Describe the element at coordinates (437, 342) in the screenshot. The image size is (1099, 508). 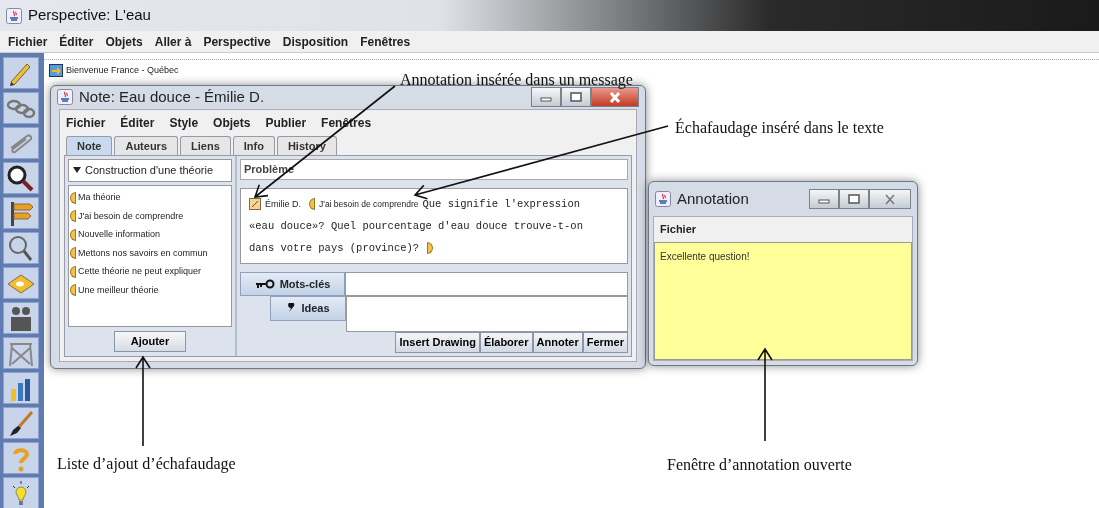
I see `action-button: Insert Drawing` at that location.